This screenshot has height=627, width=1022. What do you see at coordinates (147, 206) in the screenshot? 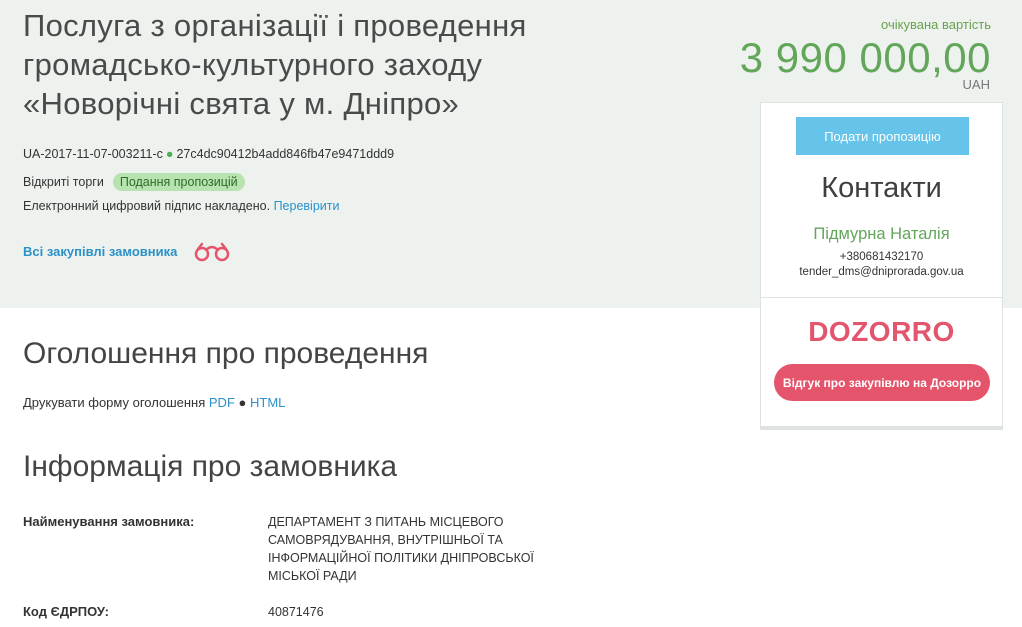
I see `signature-text: Електронний цифровий підпис накладено.` at bounding box center [147, 206].